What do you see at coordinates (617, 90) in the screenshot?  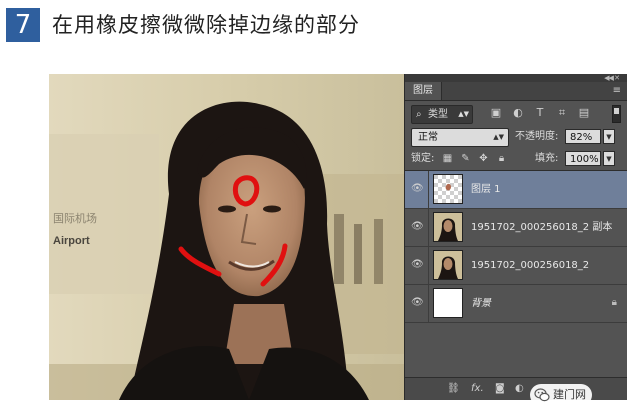 I see `panel-menu-icon: ≡` at bounding box center [617, 90].